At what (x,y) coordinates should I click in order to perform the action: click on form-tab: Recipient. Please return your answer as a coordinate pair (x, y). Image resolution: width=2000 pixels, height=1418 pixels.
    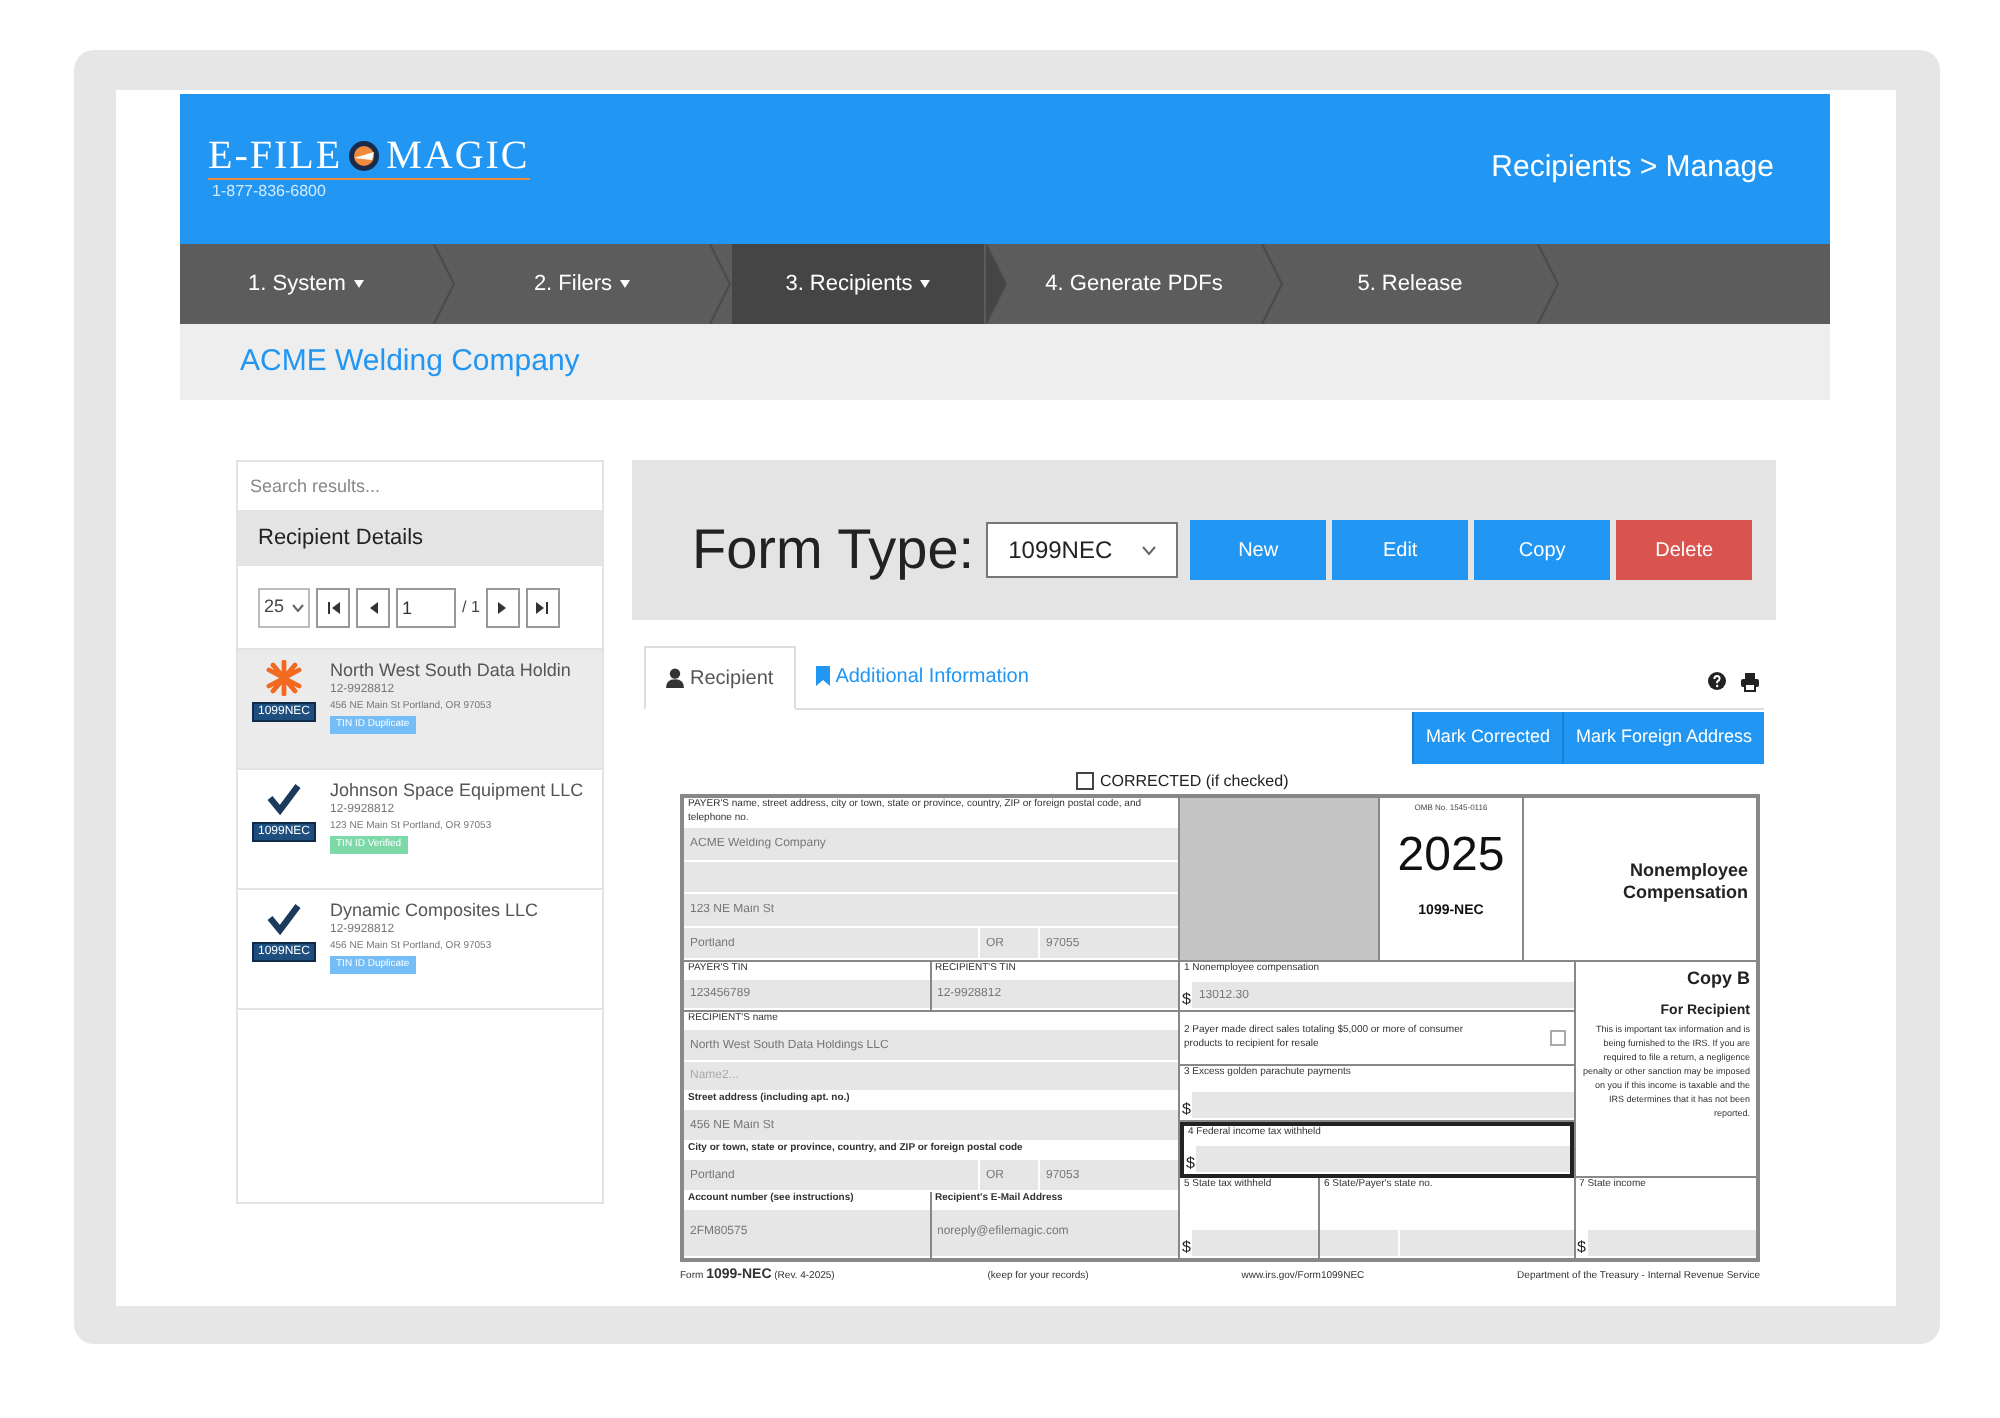
    Looking at the image, I should click on (720, 678).